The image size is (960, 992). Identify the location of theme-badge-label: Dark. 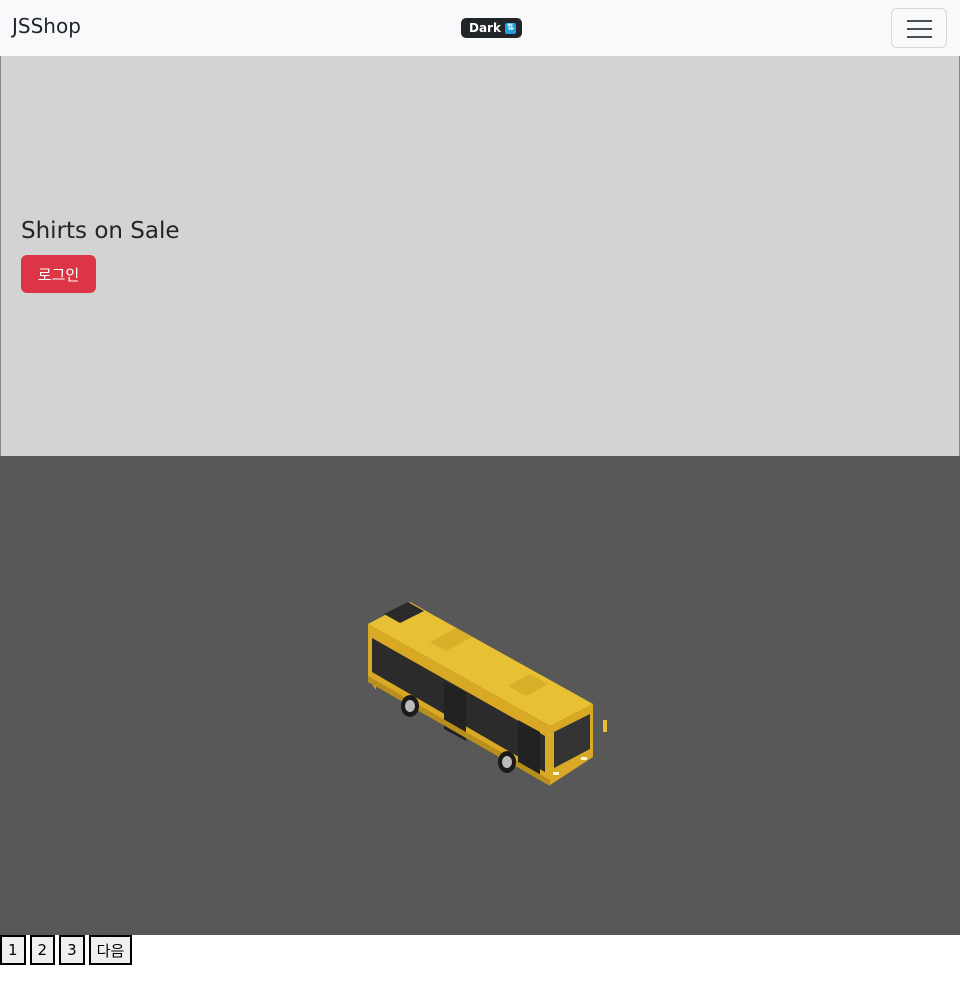
(485, 28).